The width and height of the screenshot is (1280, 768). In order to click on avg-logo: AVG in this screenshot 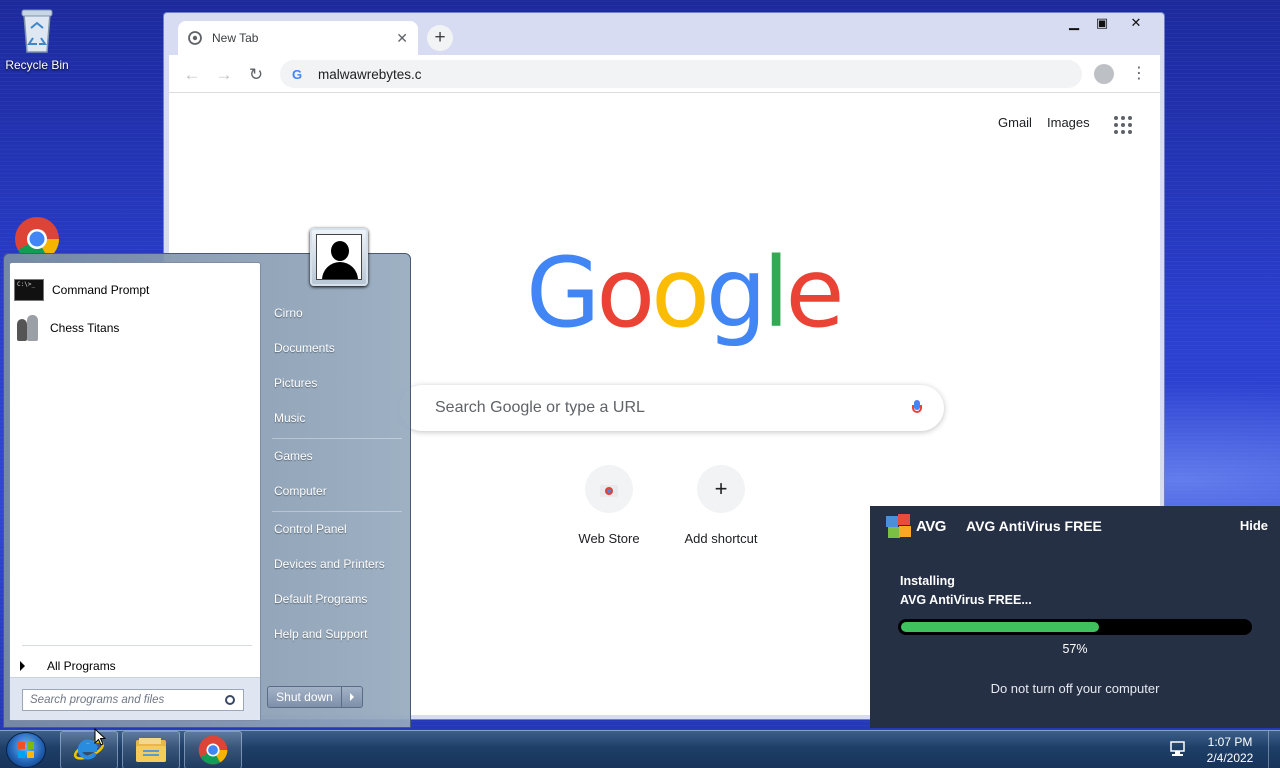, I will do `click(916, 526)`.